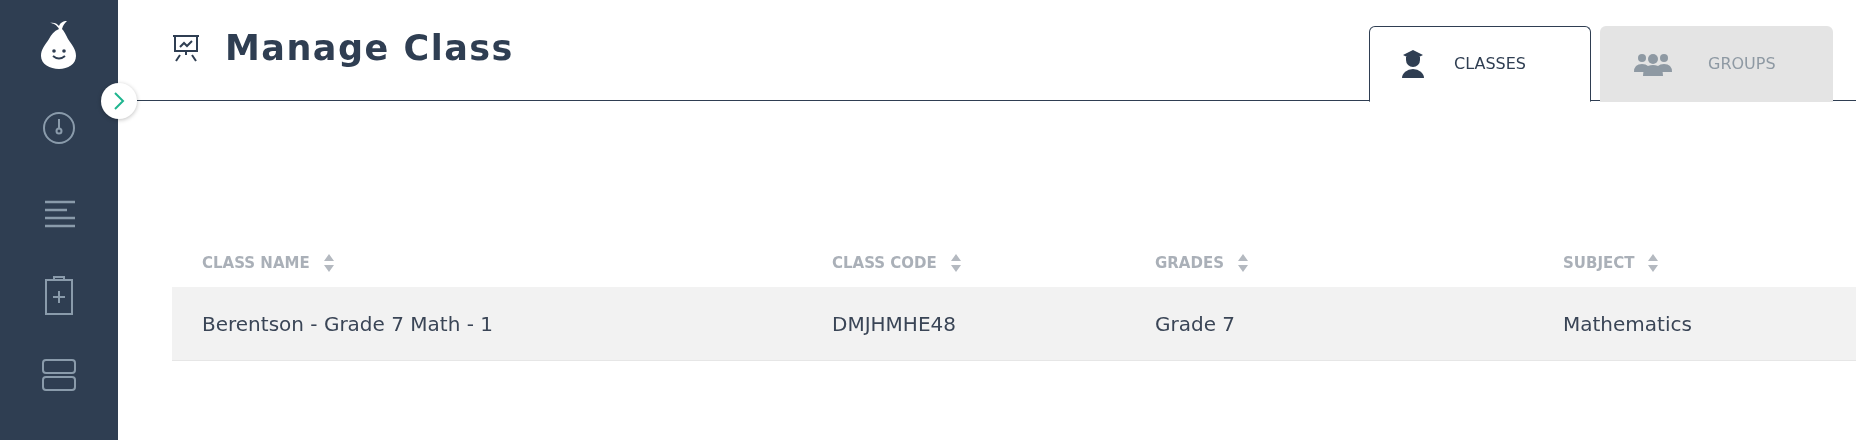 The image size is (1856, 440). Describe the element at coordinates (59, 128) in the screenshot. I see `gauge-icon` at that location.